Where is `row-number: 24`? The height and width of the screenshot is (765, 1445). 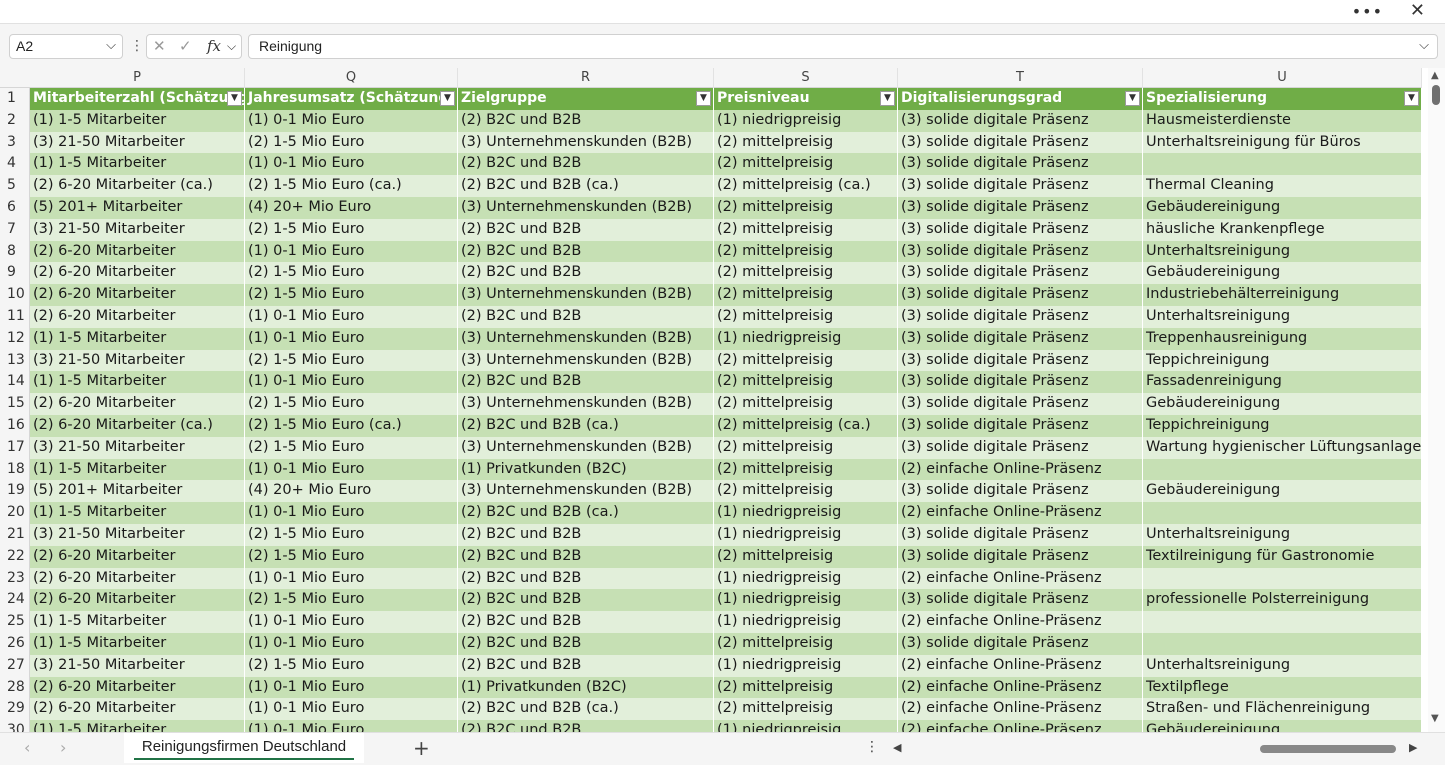 row-number: 24 is located at coordinates (15, 600).